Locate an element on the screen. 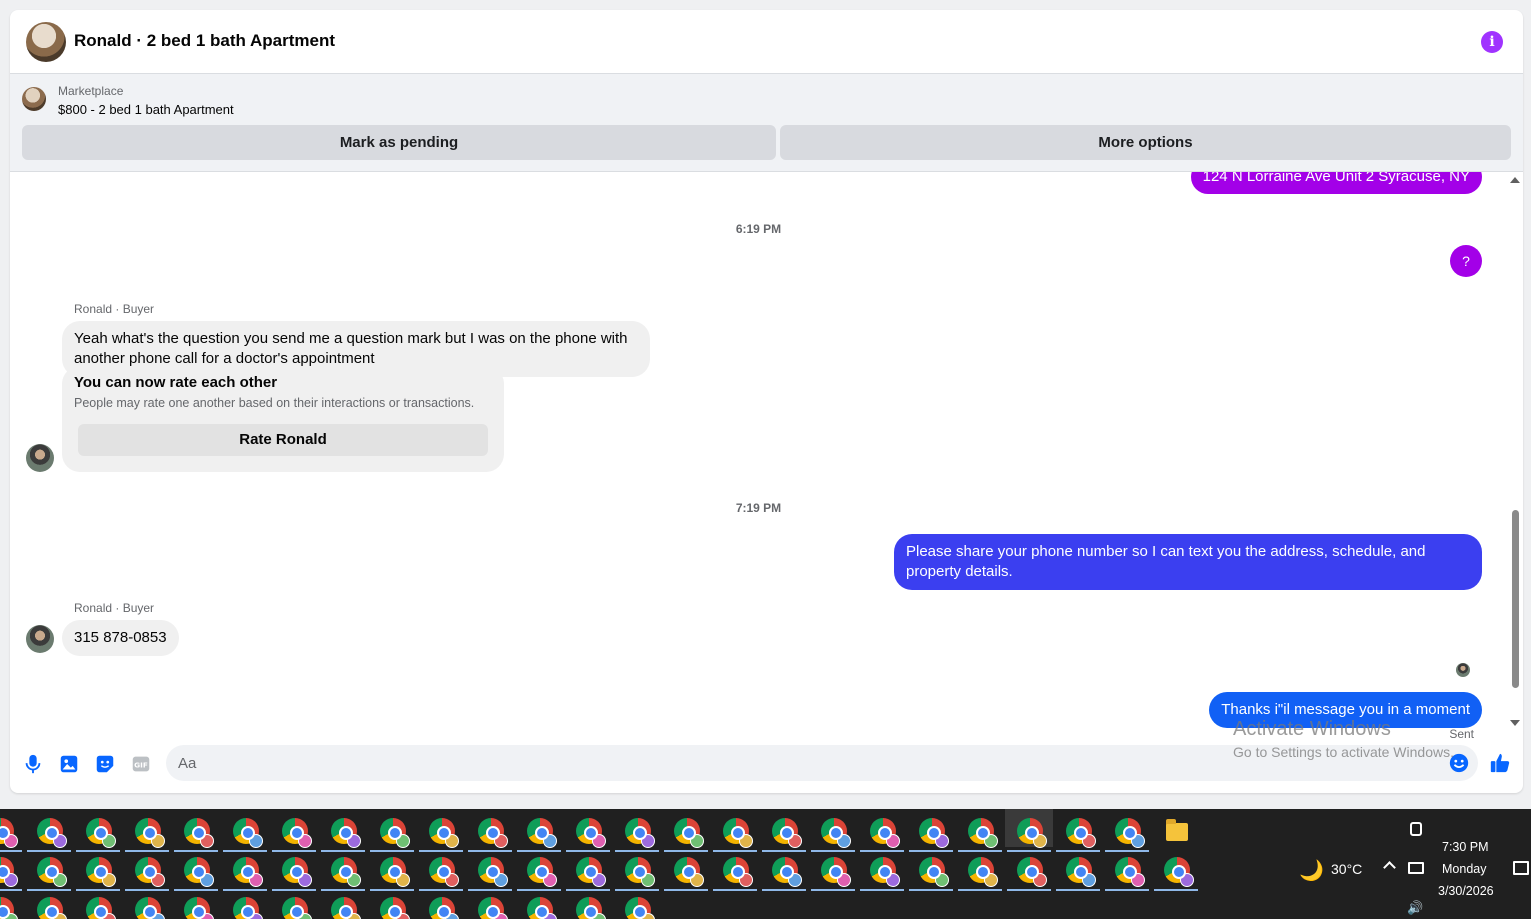  camera-icon is located at coordinates (1416, 829).